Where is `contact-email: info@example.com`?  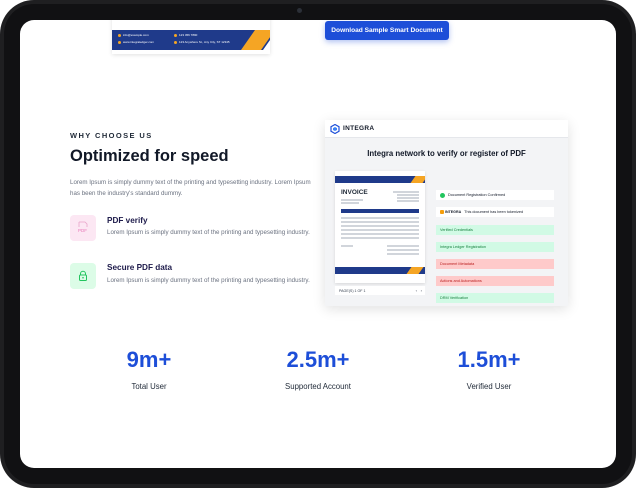 contact-email: info@example.com is located at coordinates (133, 35).